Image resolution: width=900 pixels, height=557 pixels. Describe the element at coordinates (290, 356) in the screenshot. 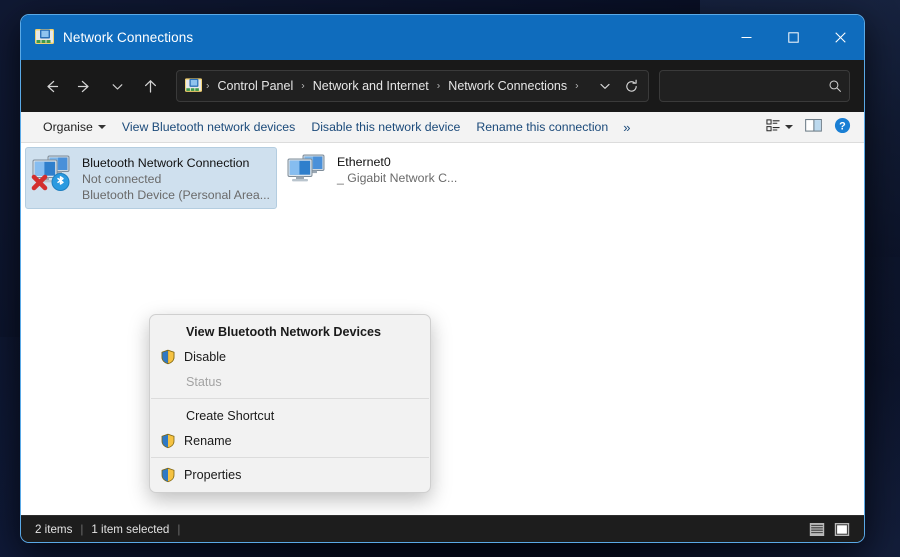

I see `context-menu-item-disable: Disable` at that location.